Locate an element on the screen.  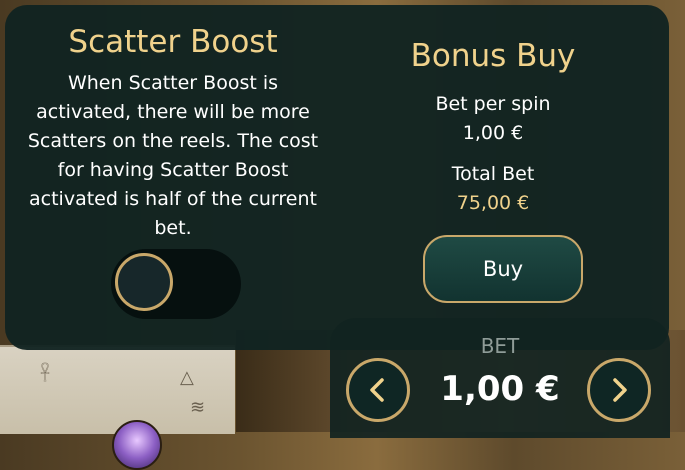
chevron-right-icon is located at coordinates (620, 390).